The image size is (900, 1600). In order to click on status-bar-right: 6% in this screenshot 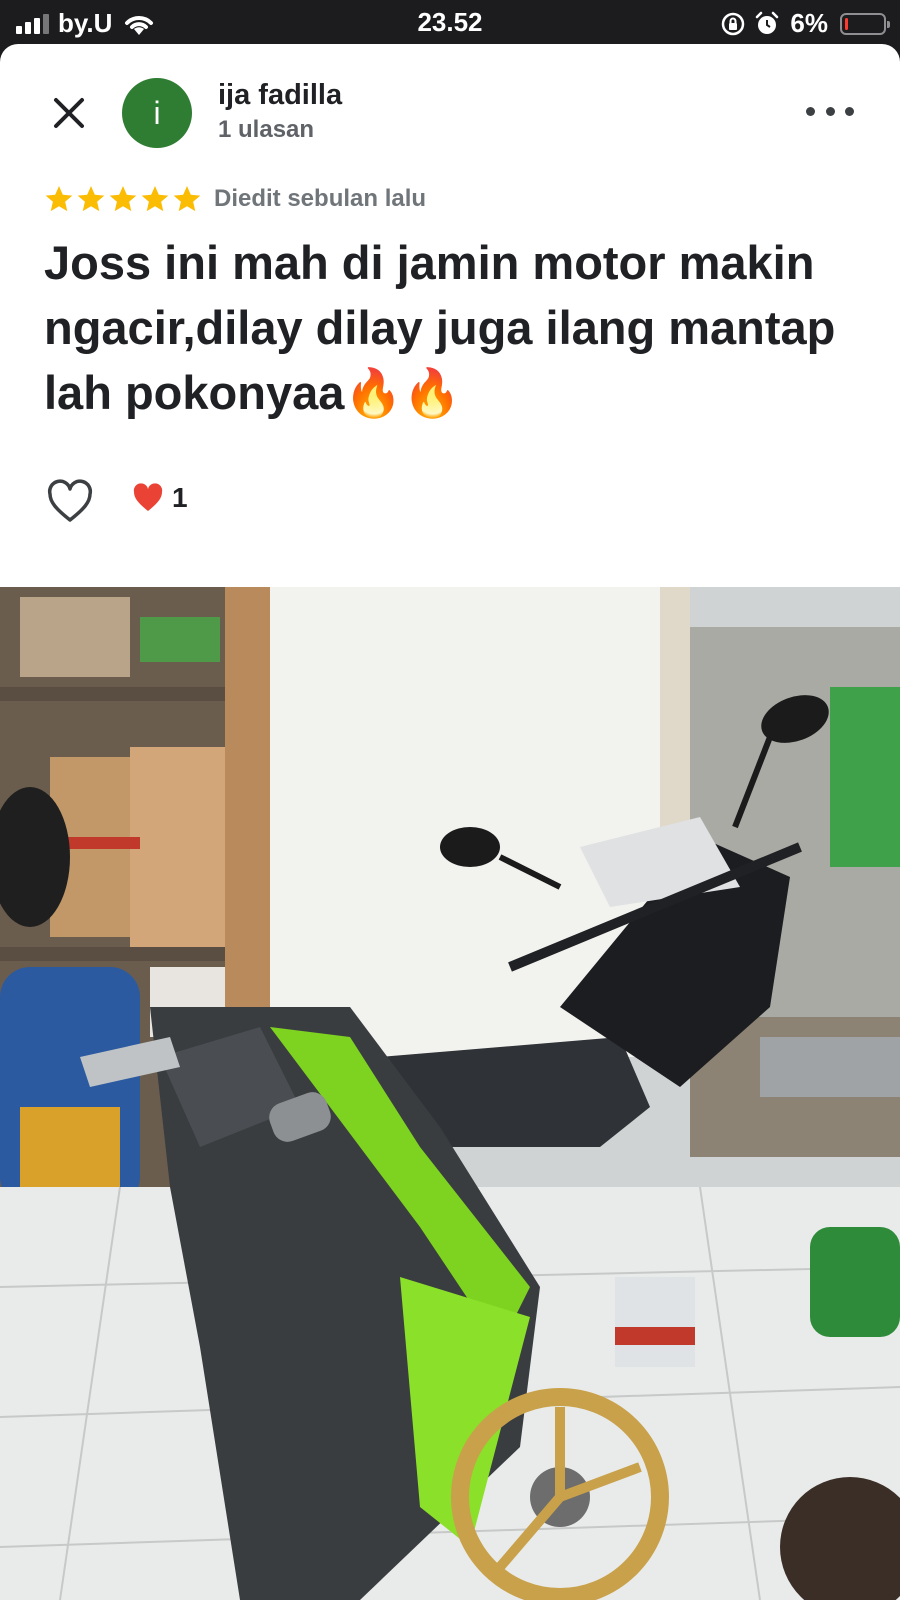, I will do `click(805, 23)`.